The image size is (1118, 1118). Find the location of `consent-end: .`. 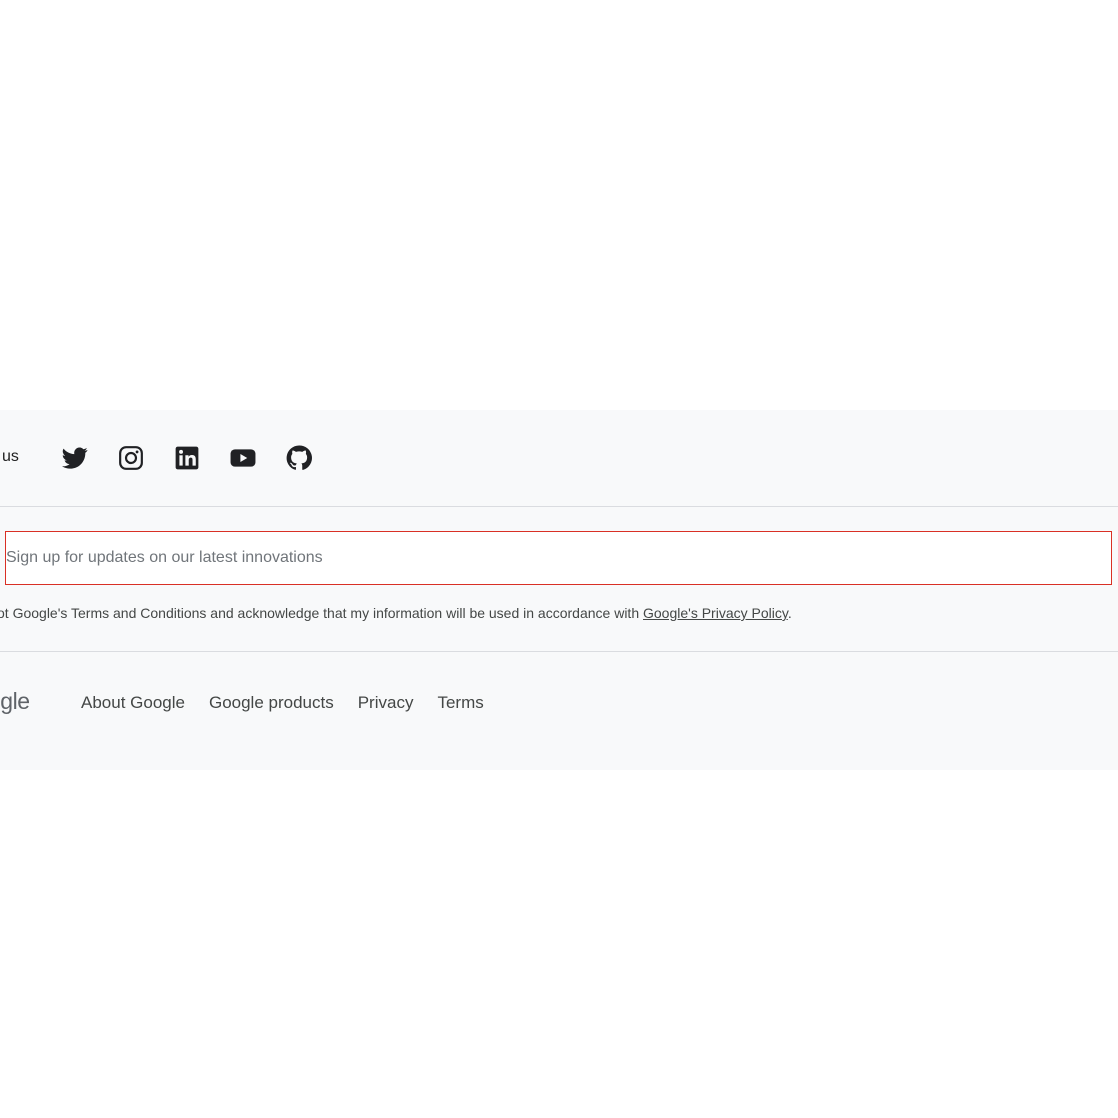

consent-end: . is located at coordinates (789, 613).